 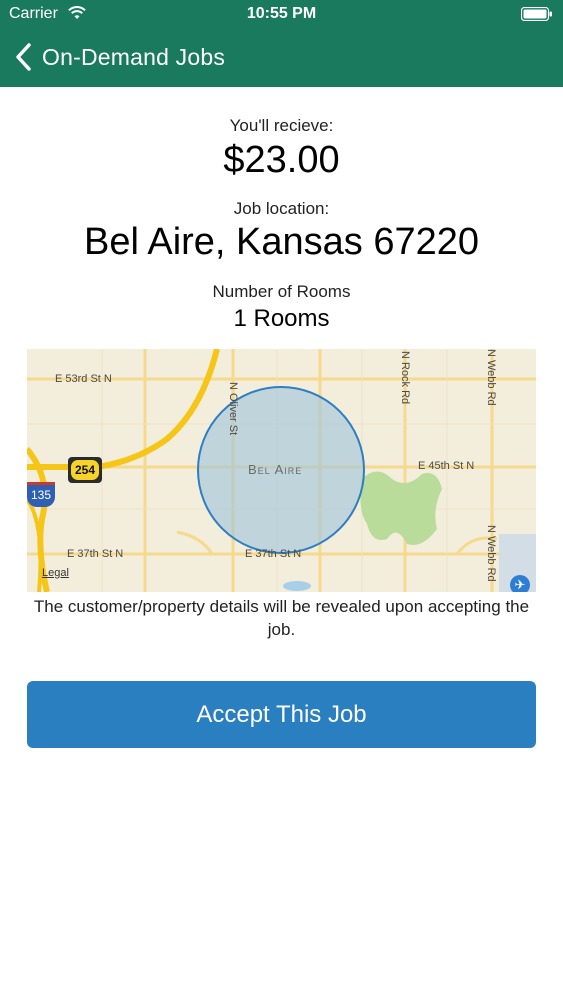 I want to click on payout-amount: $23.00, so click(x=281, y=160).